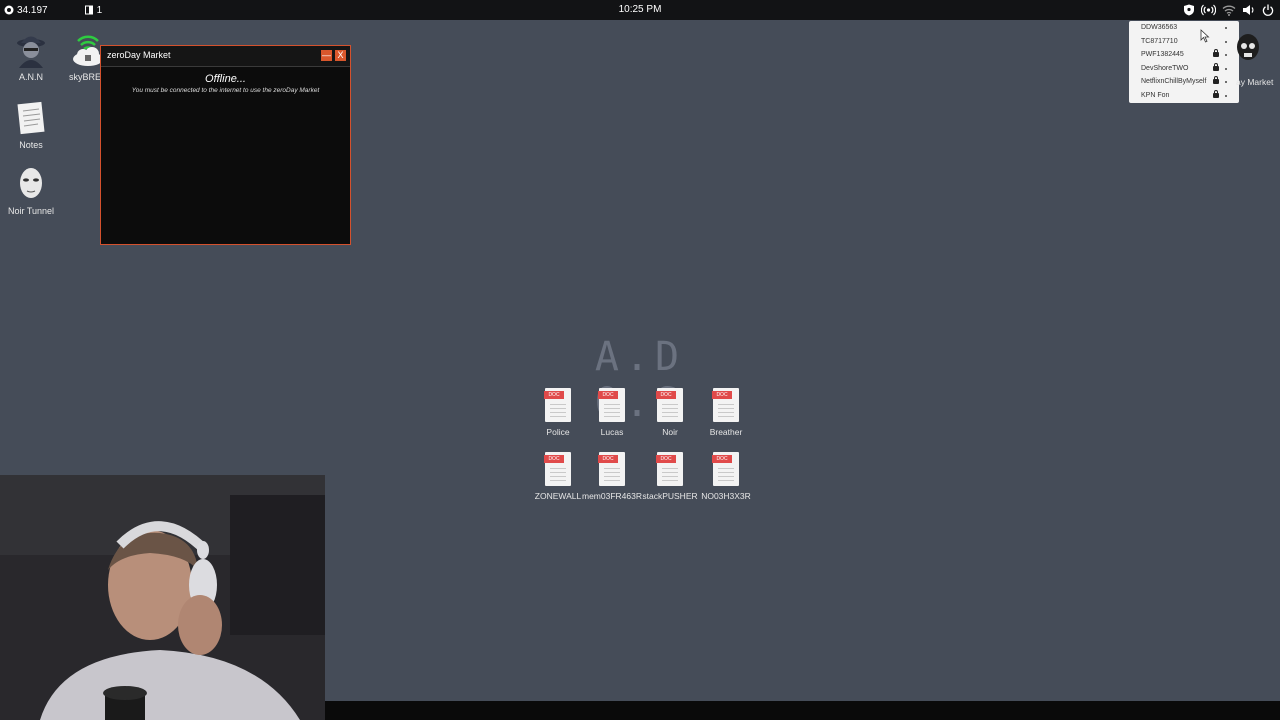 Image resolution: width=1280 pixels, height=720 pixels. Describe the element at coordinates (726, 432) in the screenshot. I see `document-label: Breather` at that location.